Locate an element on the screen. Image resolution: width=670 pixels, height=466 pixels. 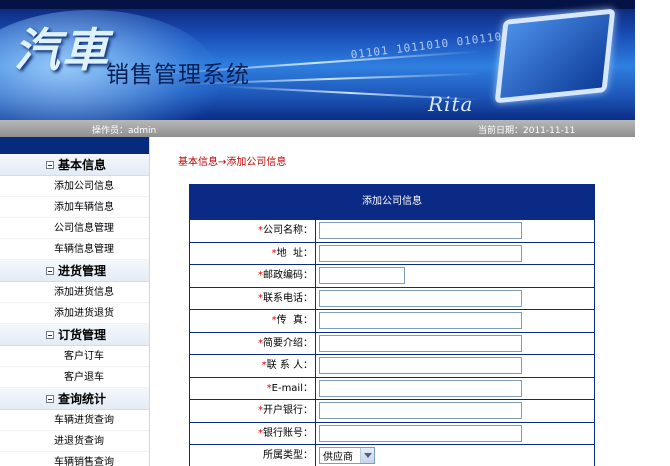
nav-group-query: 查询统计 is located at coordinates (74, 399).